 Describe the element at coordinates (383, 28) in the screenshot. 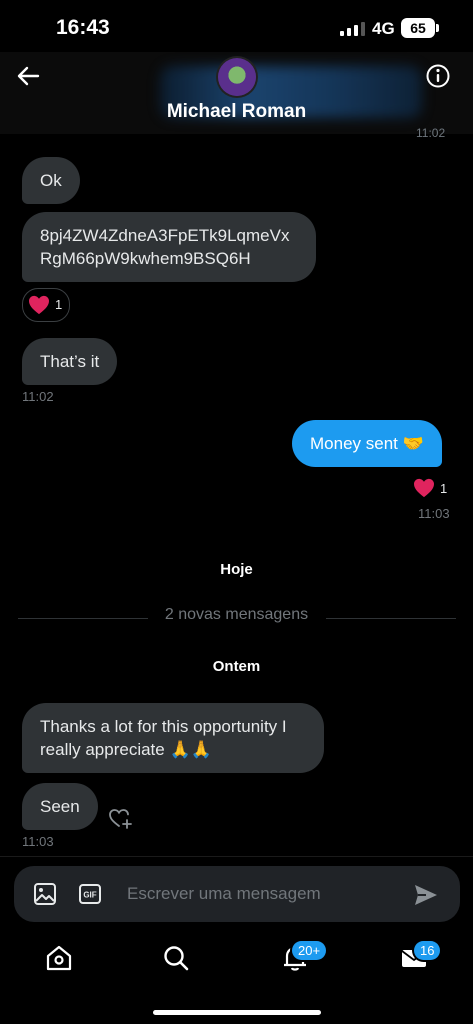

I see `network-type: 4G` at that location.